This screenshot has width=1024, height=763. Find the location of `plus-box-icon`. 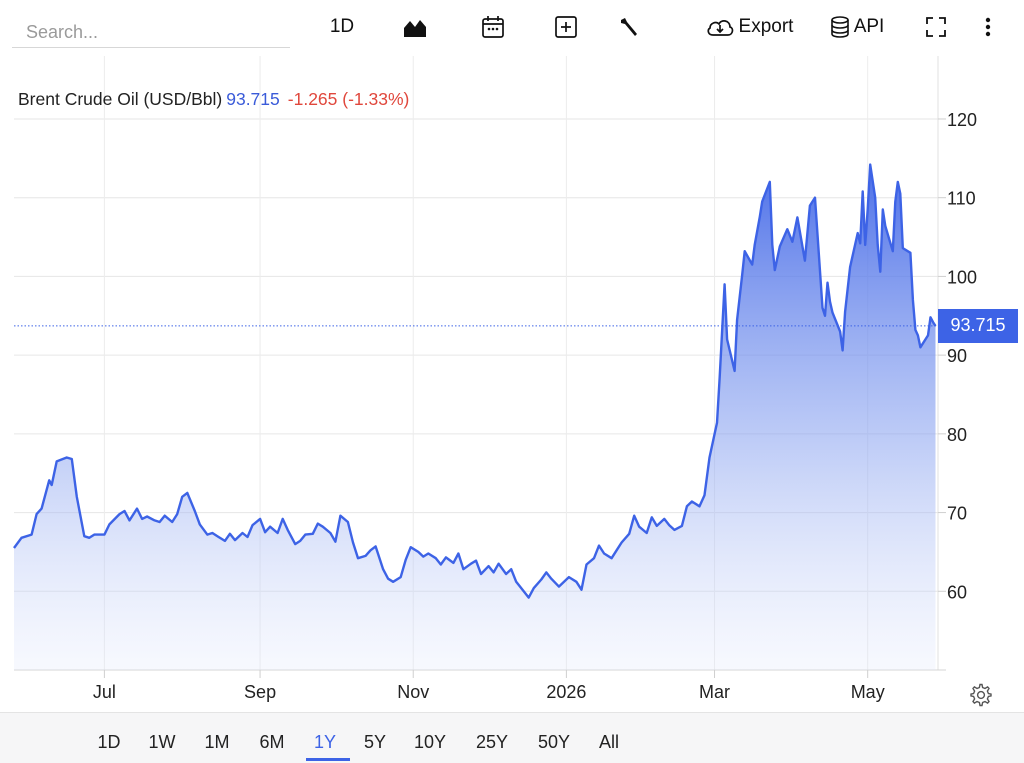

plus-box-icon is located at coordinates (566, 27).